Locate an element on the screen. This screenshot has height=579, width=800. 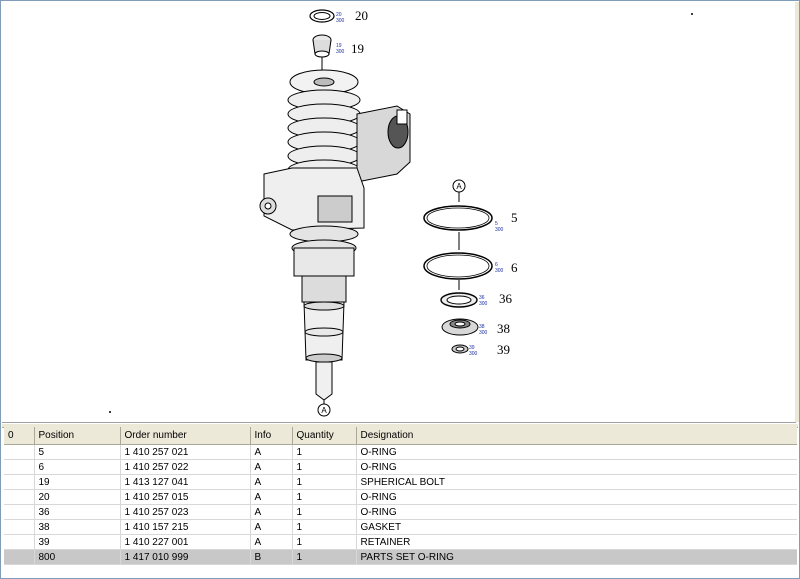
part-36-o-ring is located at coordinates (459, 300).